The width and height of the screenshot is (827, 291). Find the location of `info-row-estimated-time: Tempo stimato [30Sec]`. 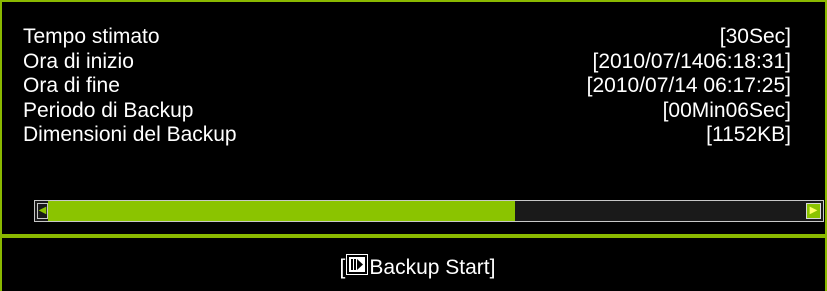

info-row-estimated-time: Tempo stimato [30Sec] is located at coordinates (407, 37).